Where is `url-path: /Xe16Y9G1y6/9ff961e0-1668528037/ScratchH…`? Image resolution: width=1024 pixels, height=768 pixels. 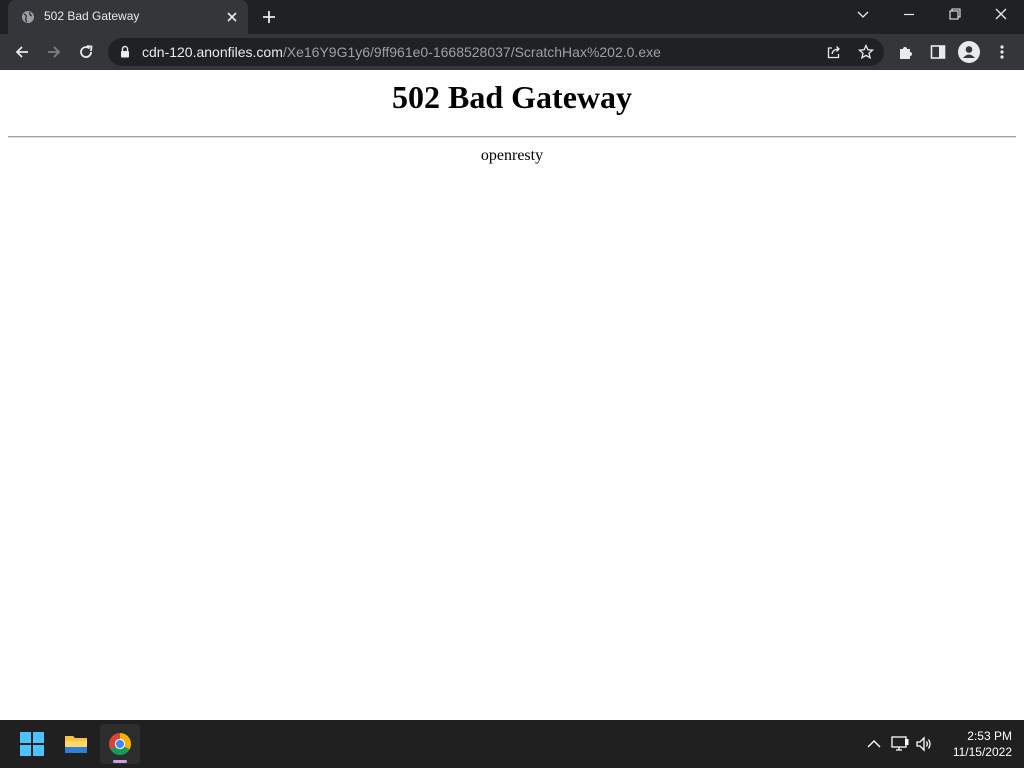
url-path: /Xe16Y9G1y6/9ff961e0-1668528037/ScratchH… is located at coordinates (471, 52).